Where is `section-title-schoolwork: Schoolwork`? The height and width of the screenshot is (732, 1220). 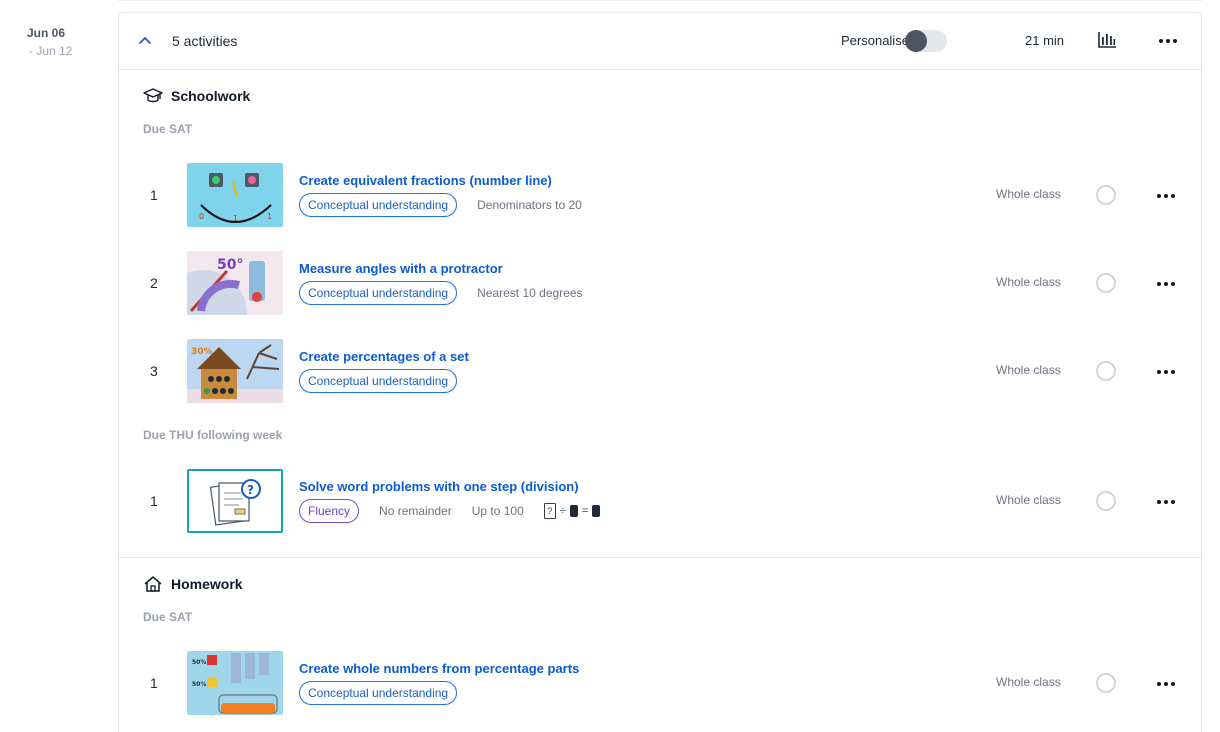 section-title-schoolwork: Schoolwork is located at coordinates (196, 96).